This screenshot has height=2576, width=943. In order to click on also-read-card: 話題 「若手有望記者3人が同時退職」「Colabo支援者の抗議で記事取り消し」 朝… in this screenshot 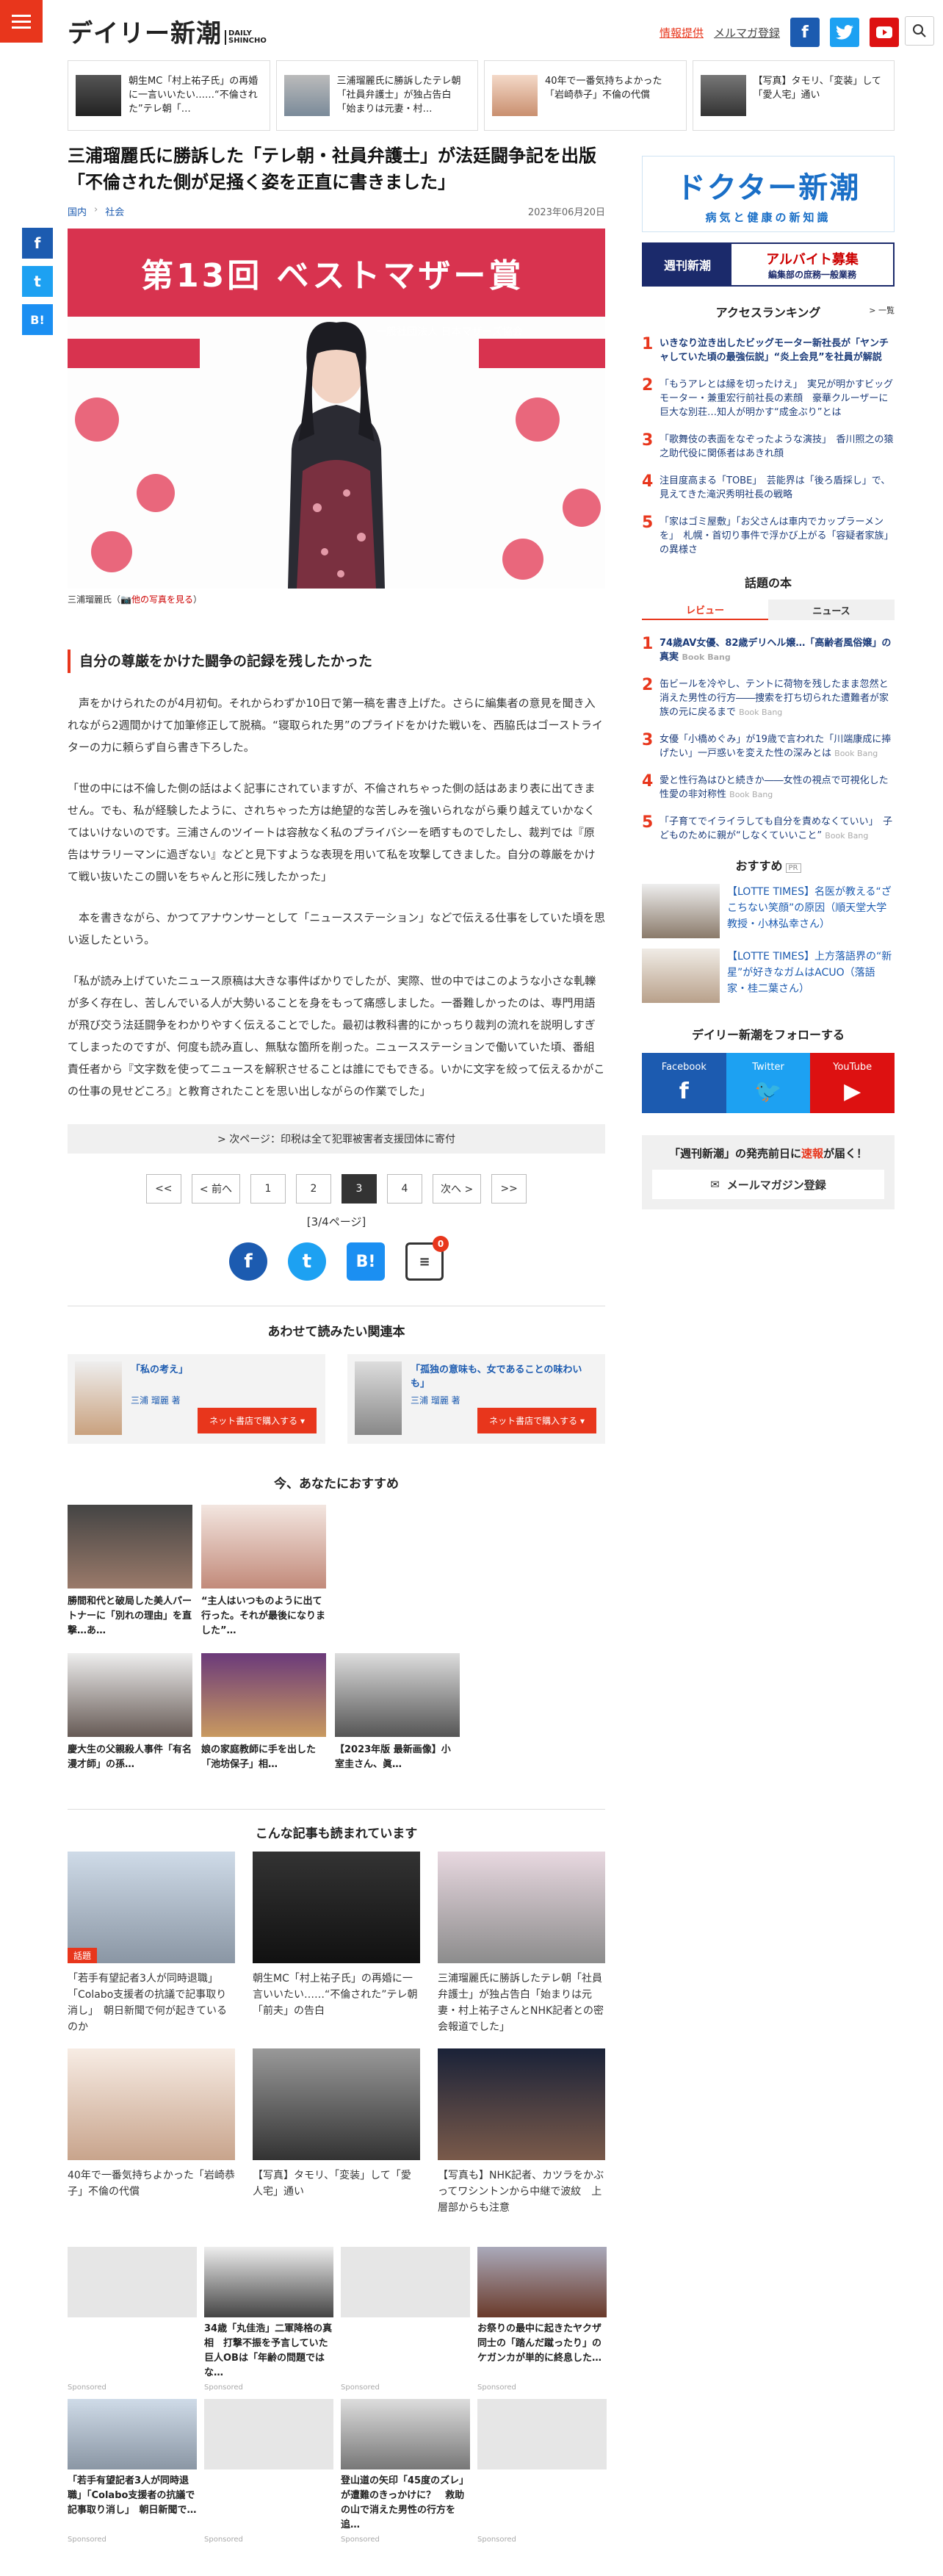, I will do `click(151, 1944)`.